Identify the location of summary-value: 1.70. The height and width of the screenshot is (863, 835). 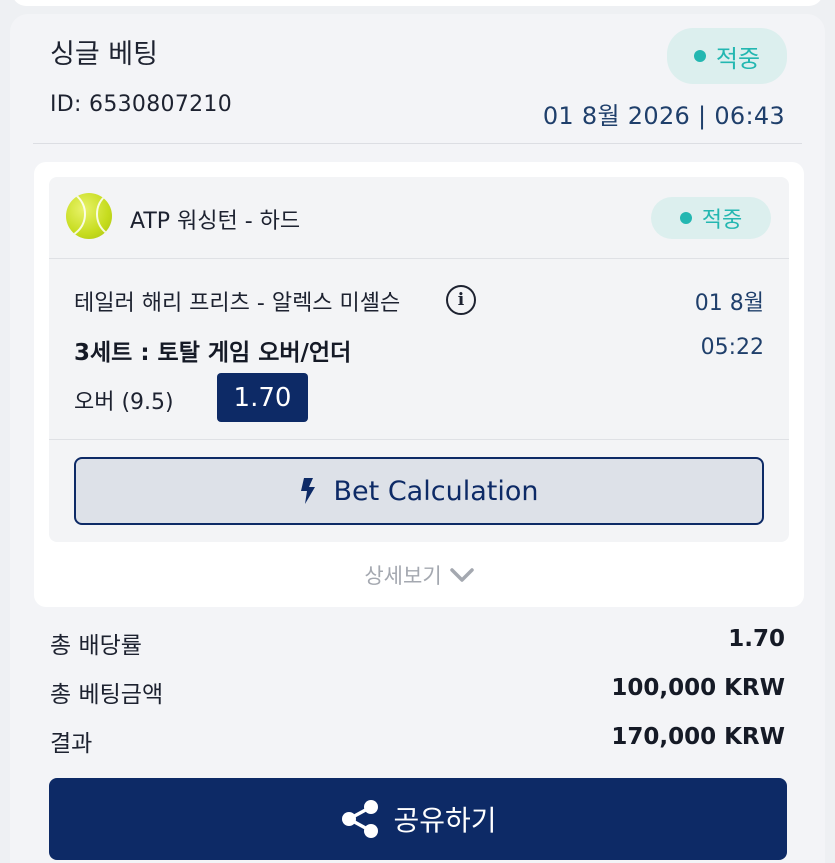
(756, 639).